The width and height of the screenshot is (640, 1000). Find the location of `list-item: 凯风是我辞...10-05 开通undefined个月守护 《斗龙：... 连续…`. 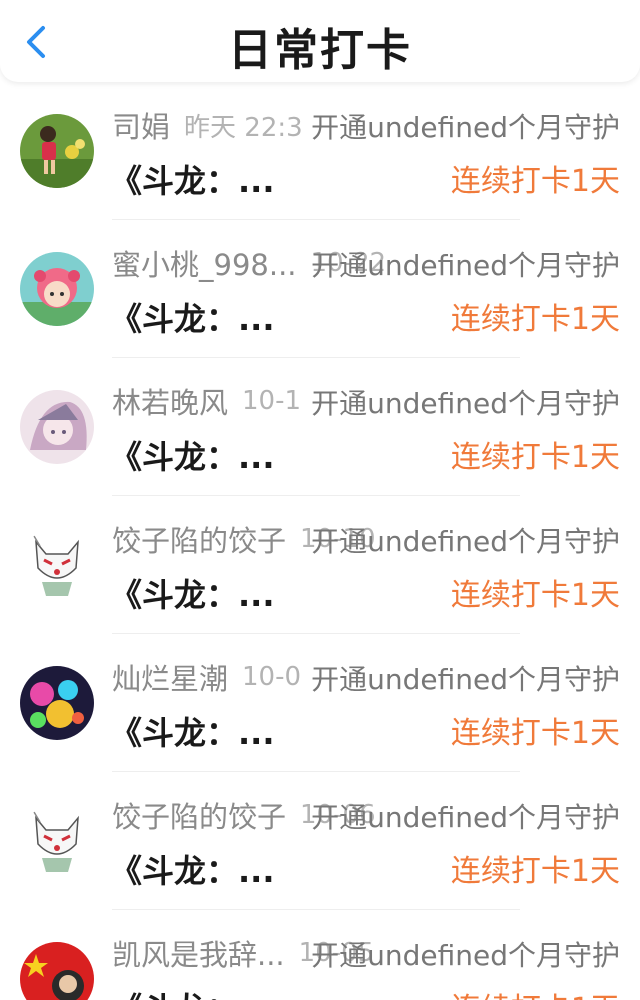

list-item: 凯风是我辞...10-05 开通undefined个月守护 《斗龙：... 连续… is located at coordinates (320, 955).